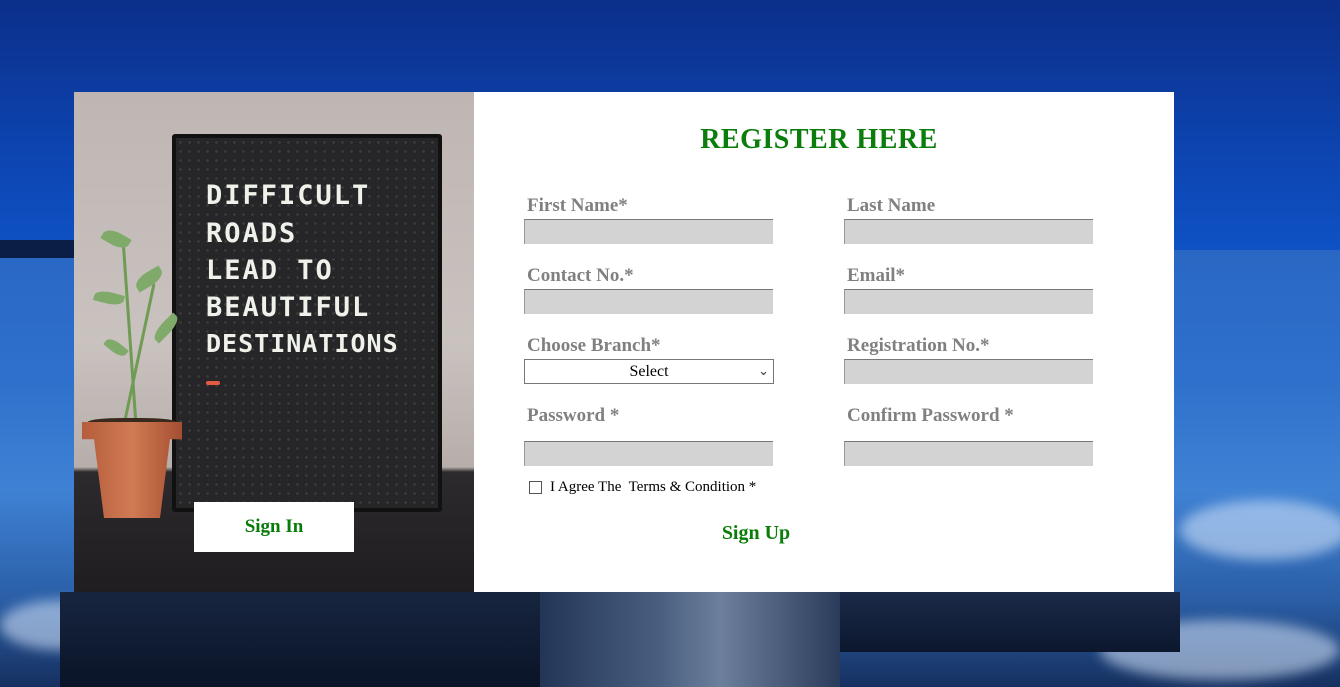  I want to click on registration-label: Registration No.*, so click(918, 345).